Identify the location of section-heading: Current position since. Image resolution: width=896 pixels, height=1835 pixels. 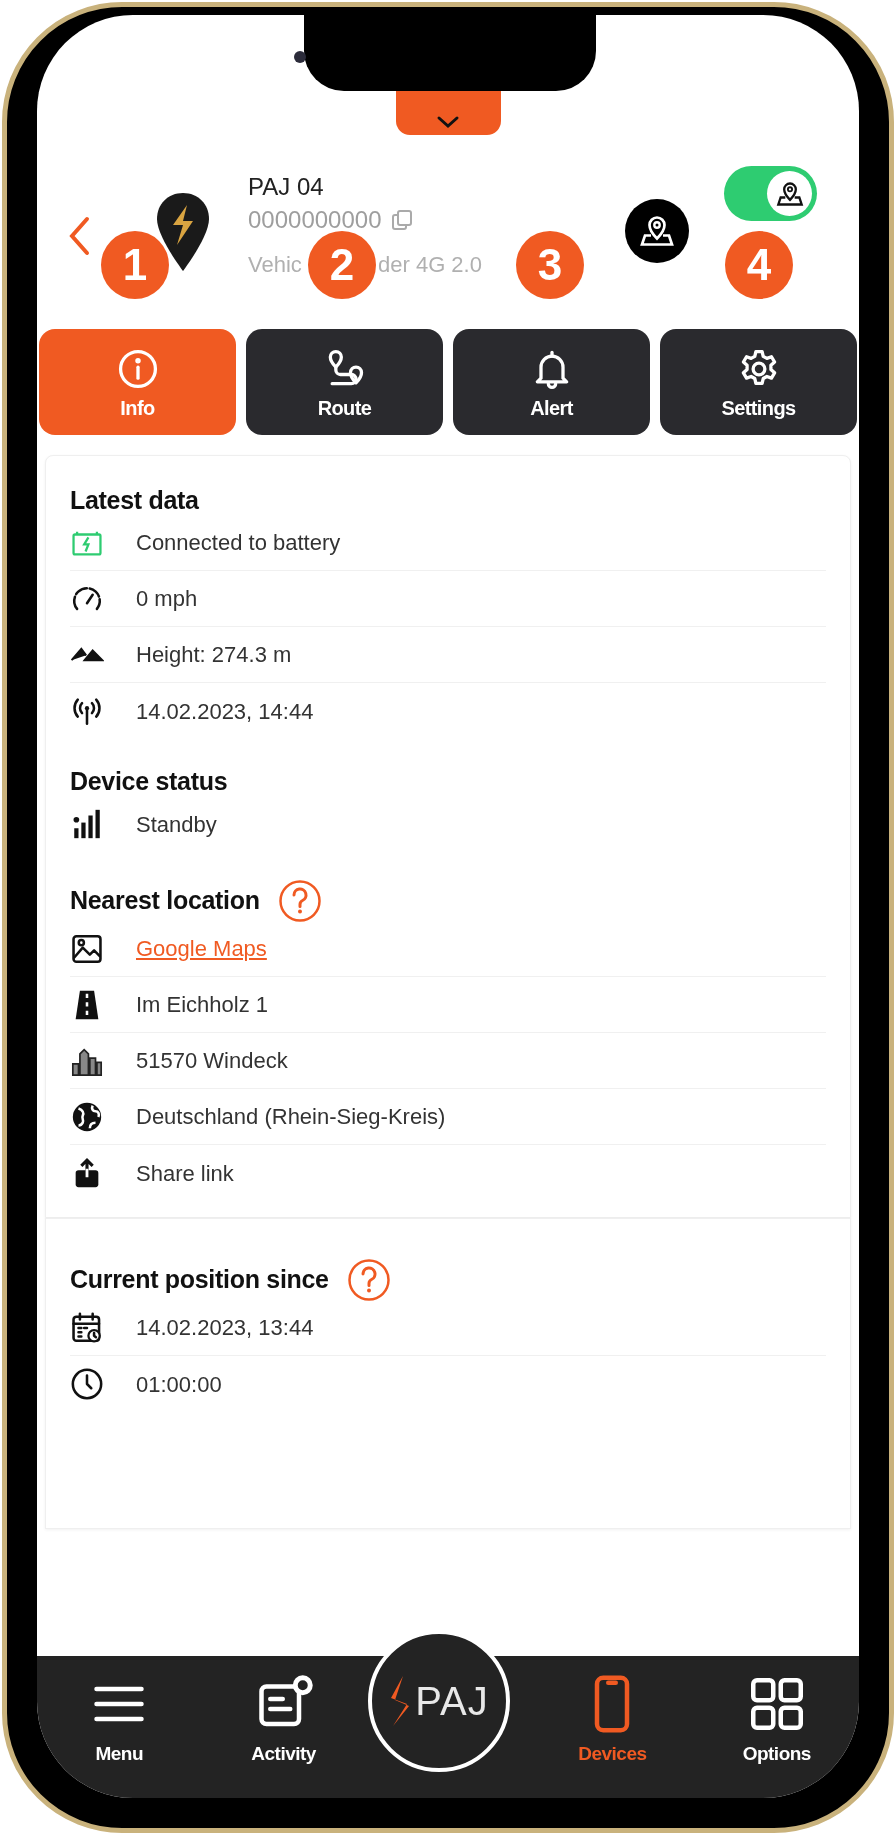
(199, 1280).